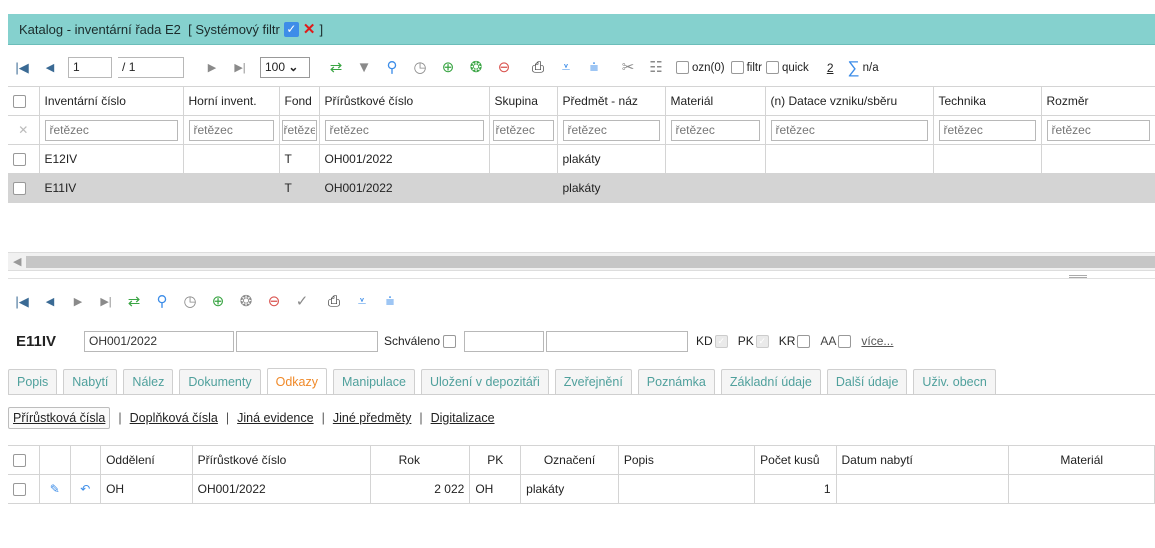 This screenshot has width=1155, height=548. Describe the element at coordinates (721, 341) in the screenshot. I see `kd-checkbox: ✓` at that location.